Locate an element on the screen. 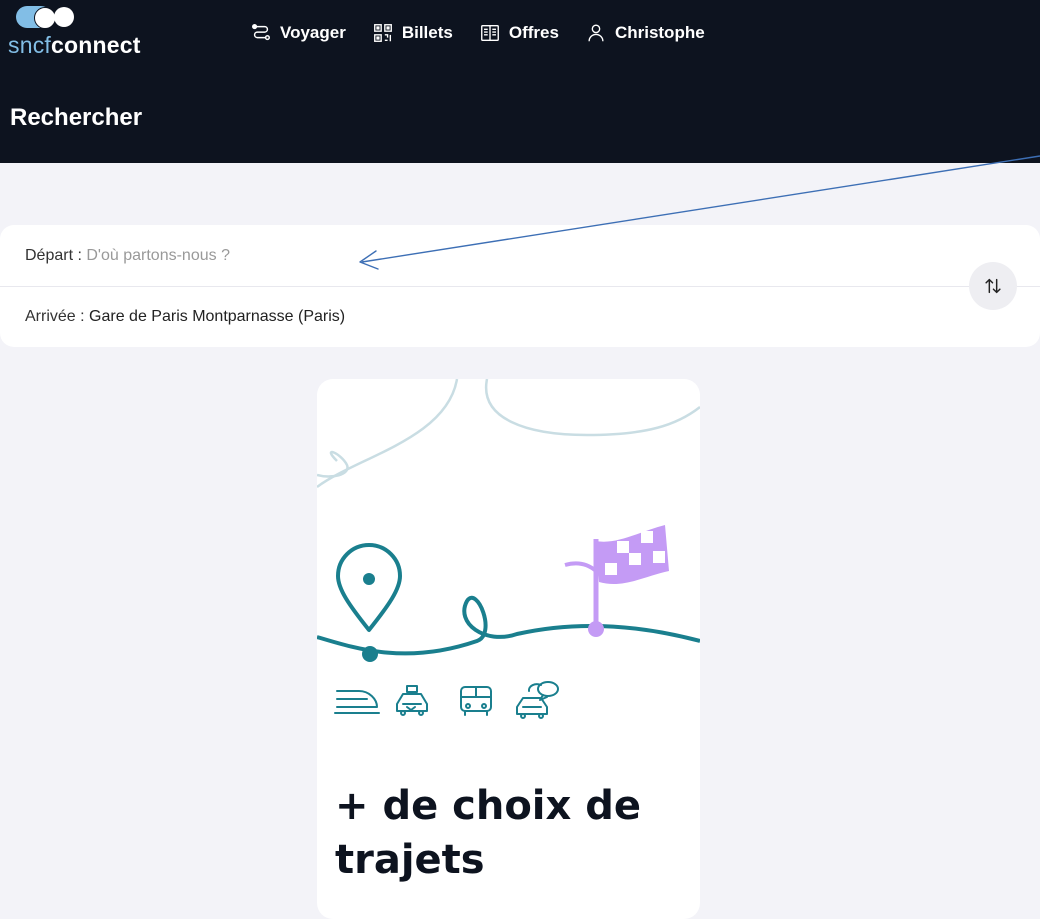  route-start-dot is located at coordinates (370, 654).